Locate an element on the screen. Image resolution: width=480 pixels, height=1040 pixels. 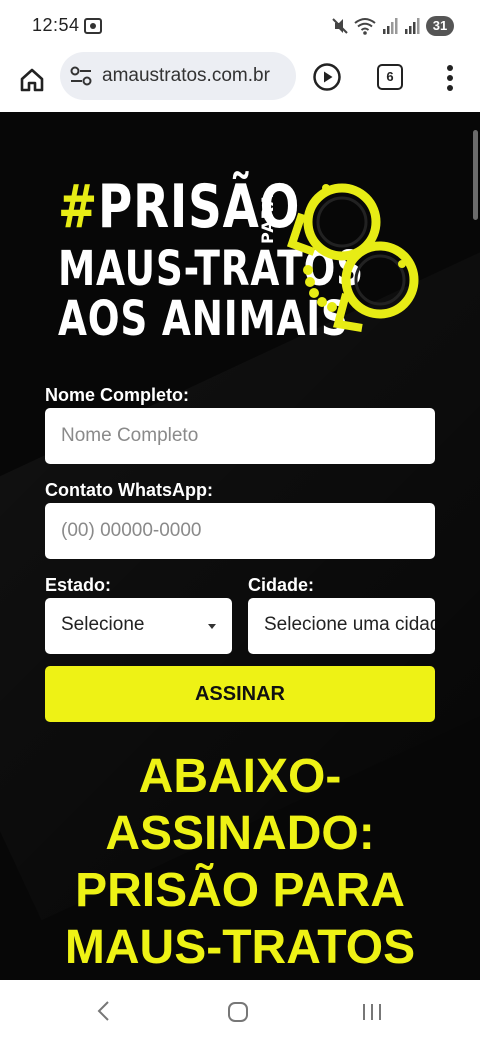
state-select: Selecione is located at coordinates (138, 626).